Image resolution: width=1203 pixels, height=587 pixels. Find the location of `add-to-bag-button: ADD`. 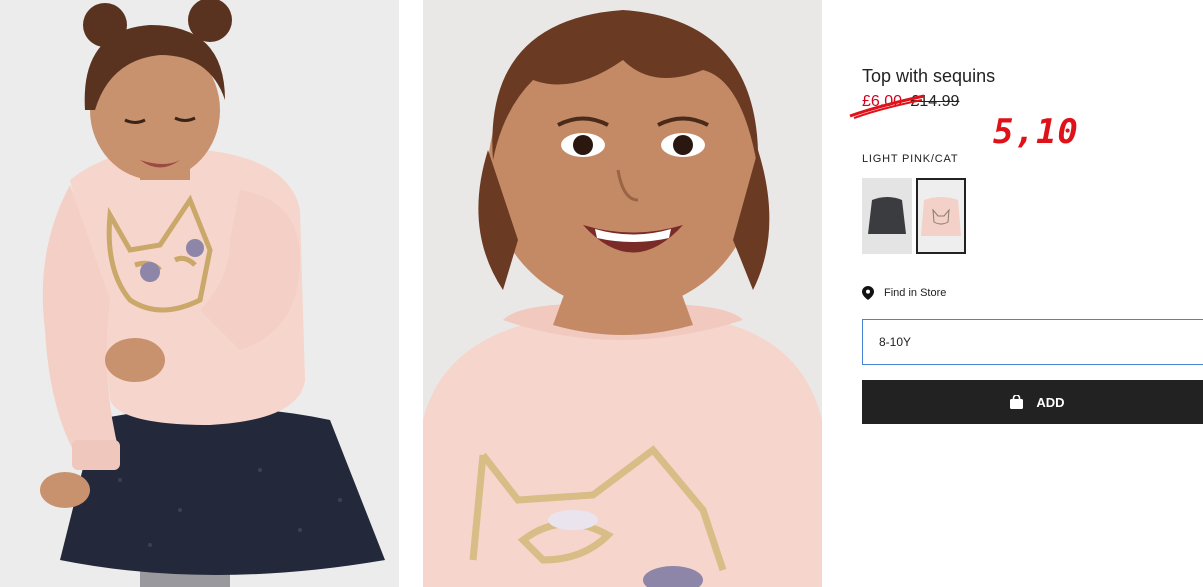

add-to-bag-button: ADD is located at coordinates (1032, 402).